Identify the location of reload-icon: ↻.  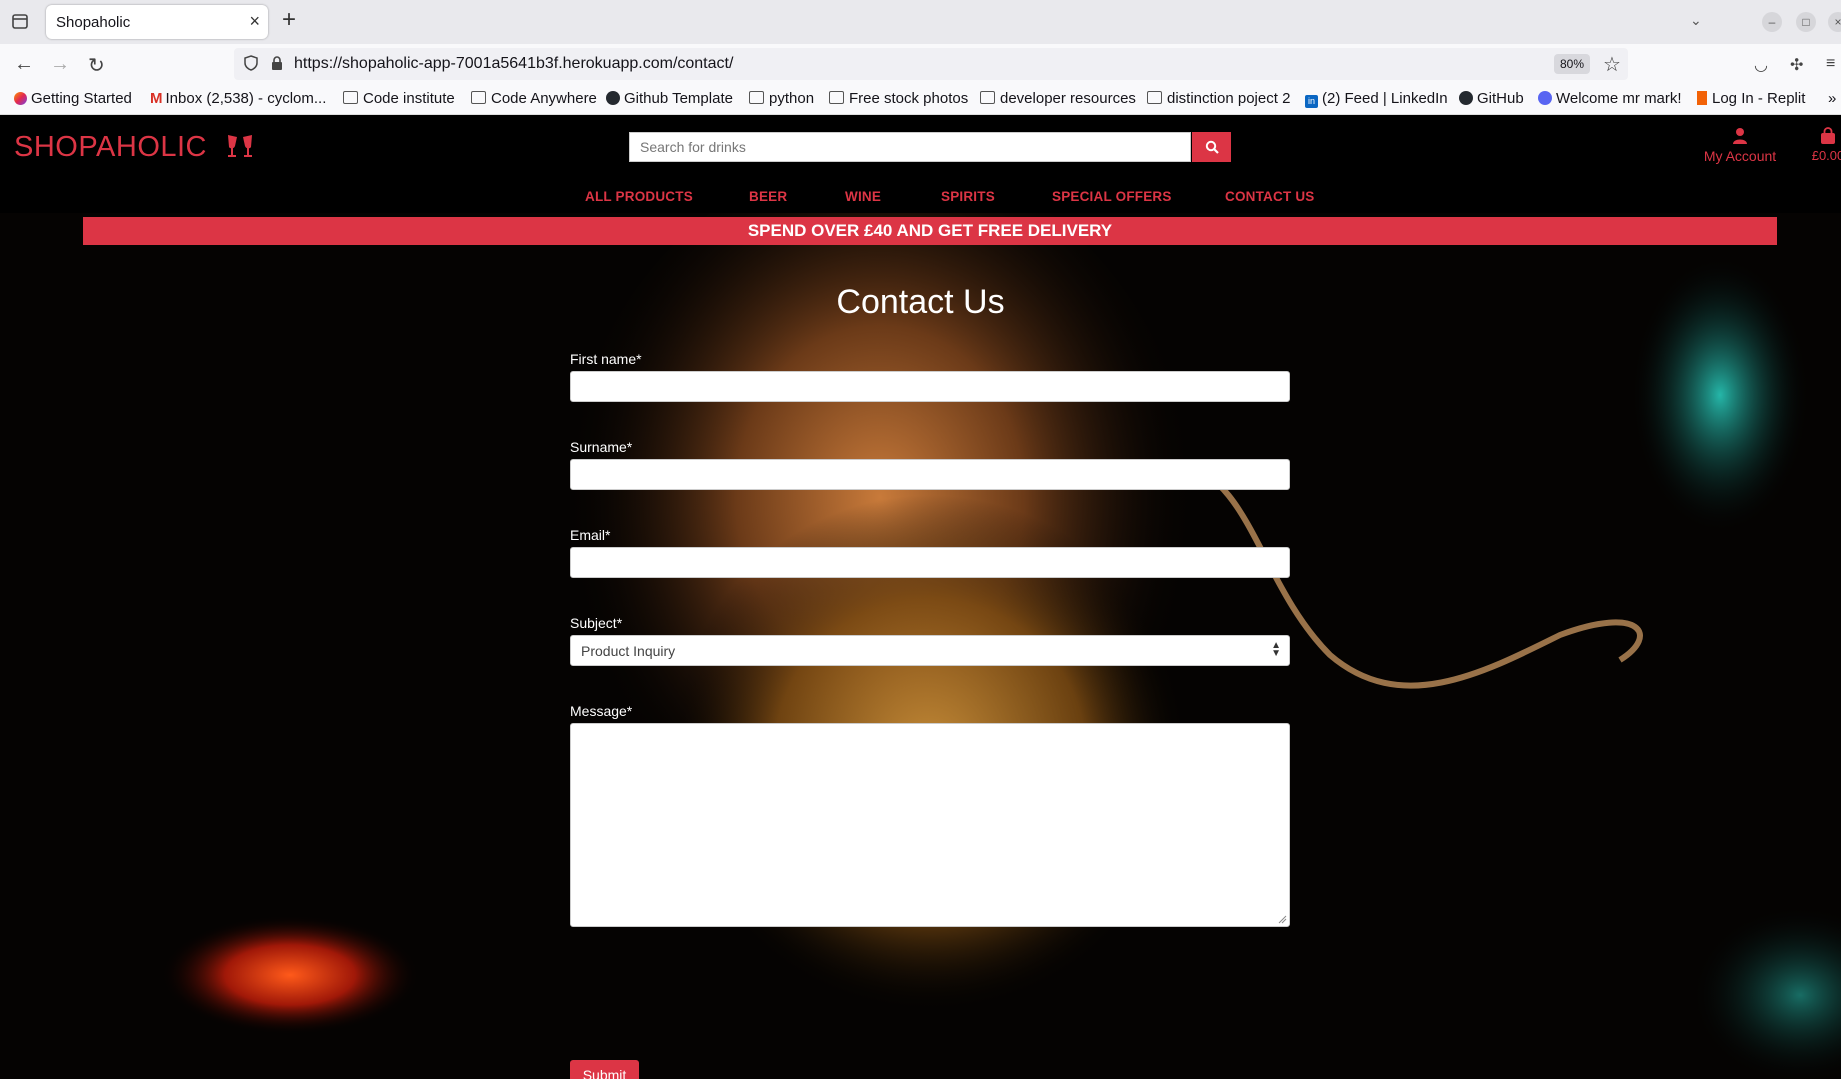
(96, 65).